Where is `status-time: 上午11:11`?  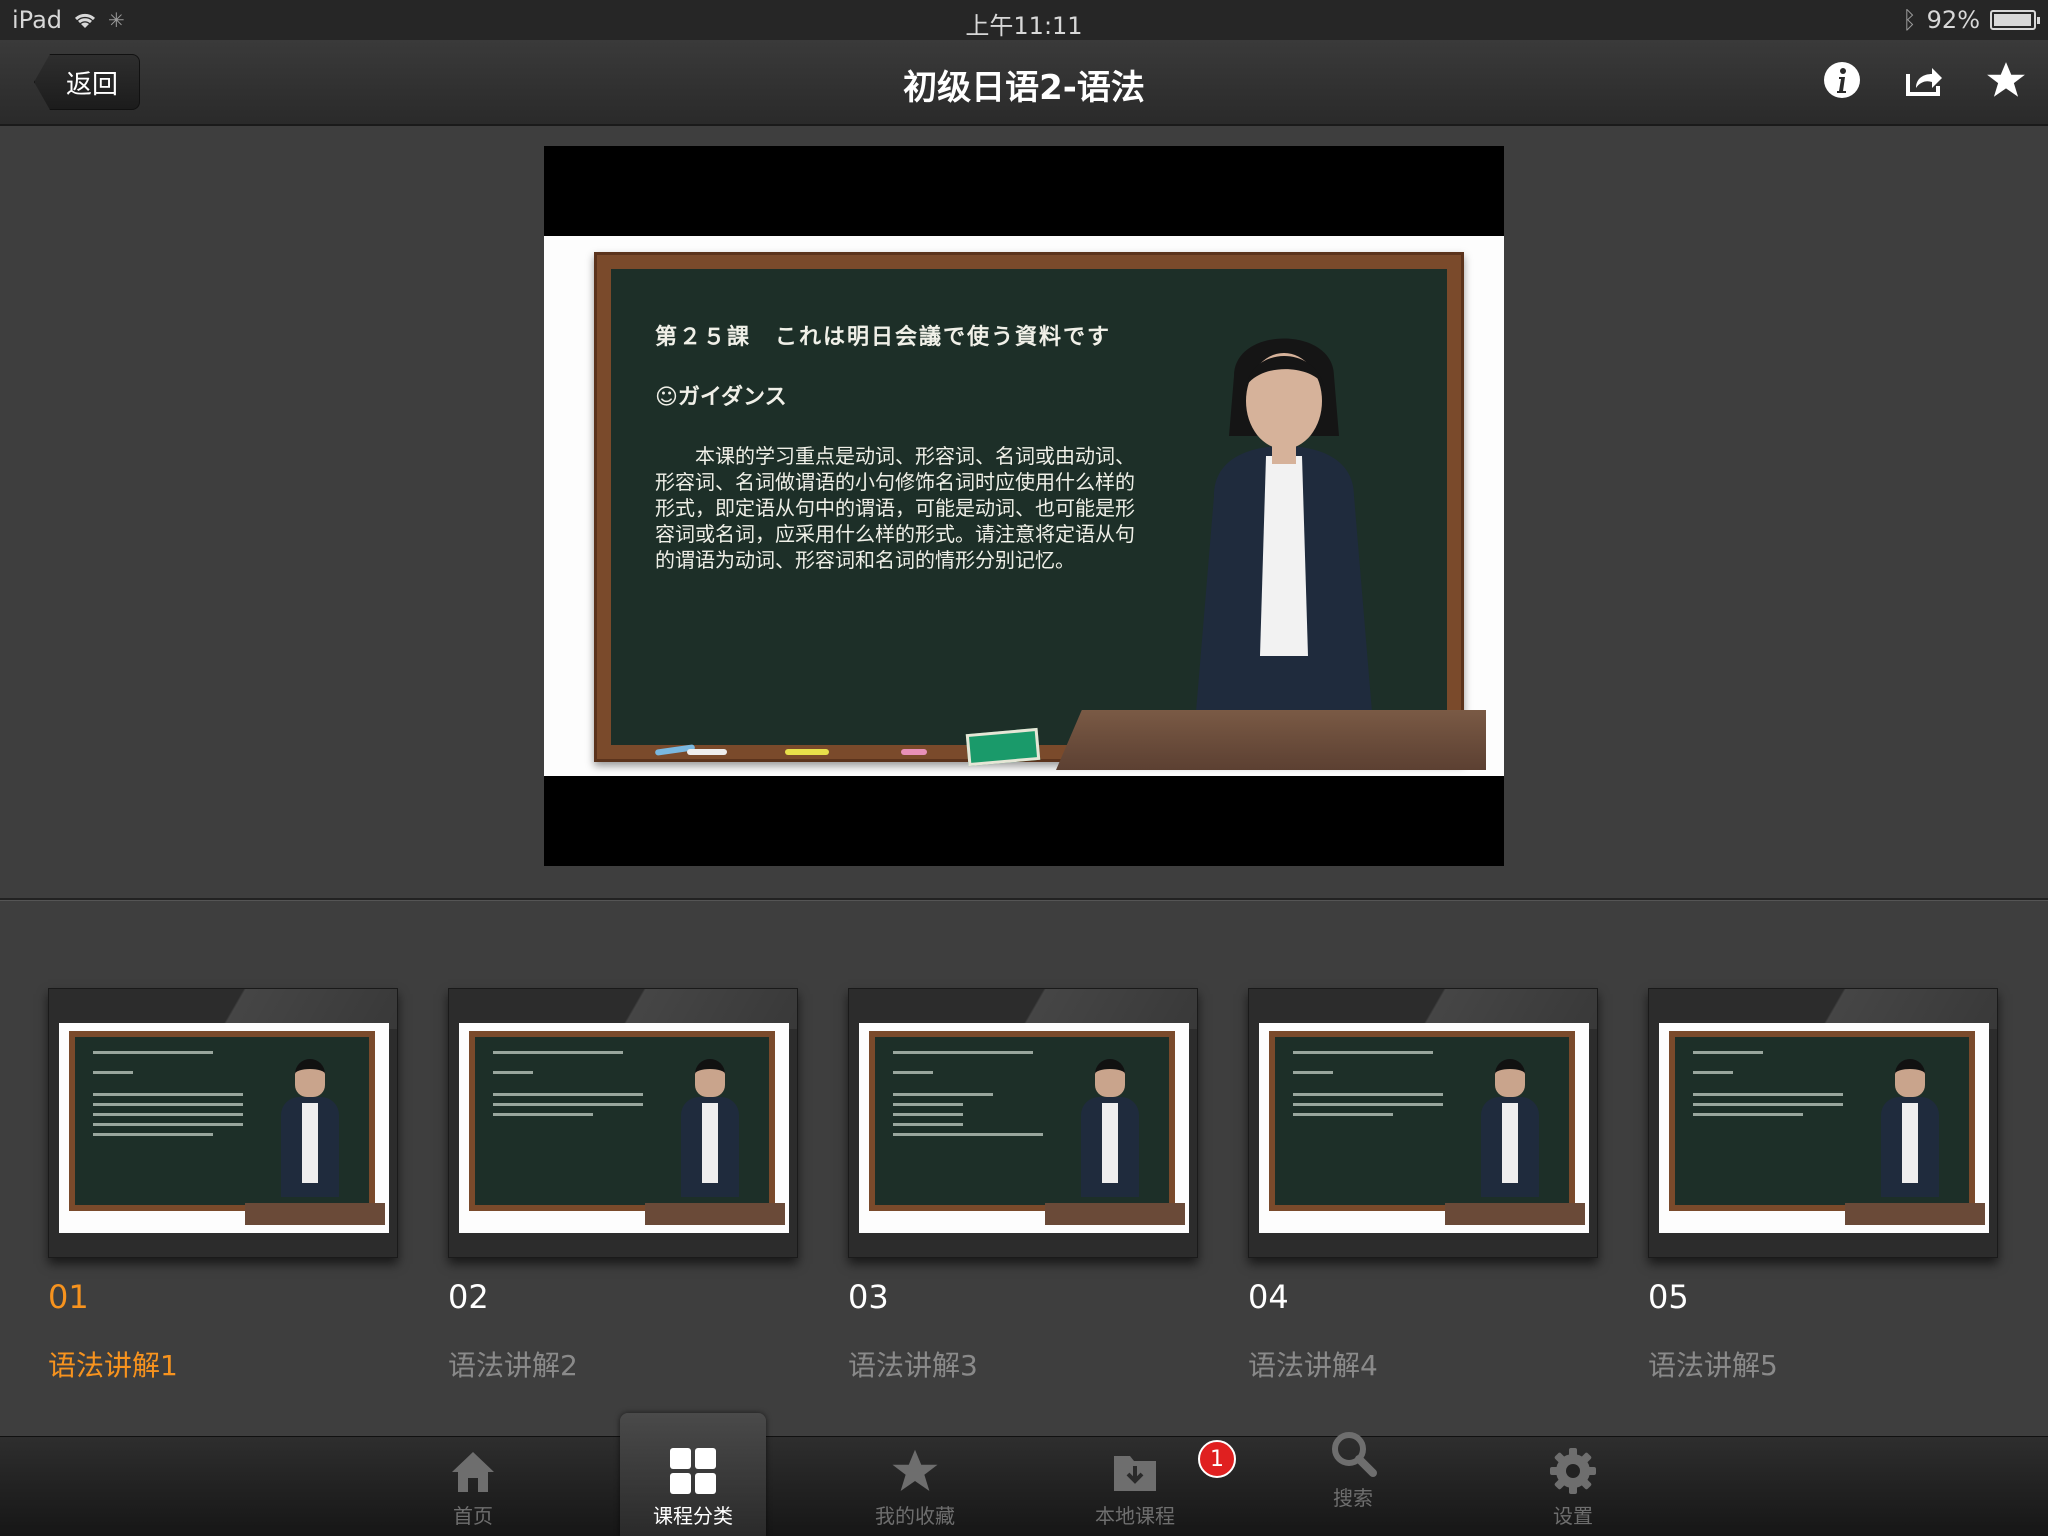 status-time: 上午11:11 is located at coordinates (1024, 26).